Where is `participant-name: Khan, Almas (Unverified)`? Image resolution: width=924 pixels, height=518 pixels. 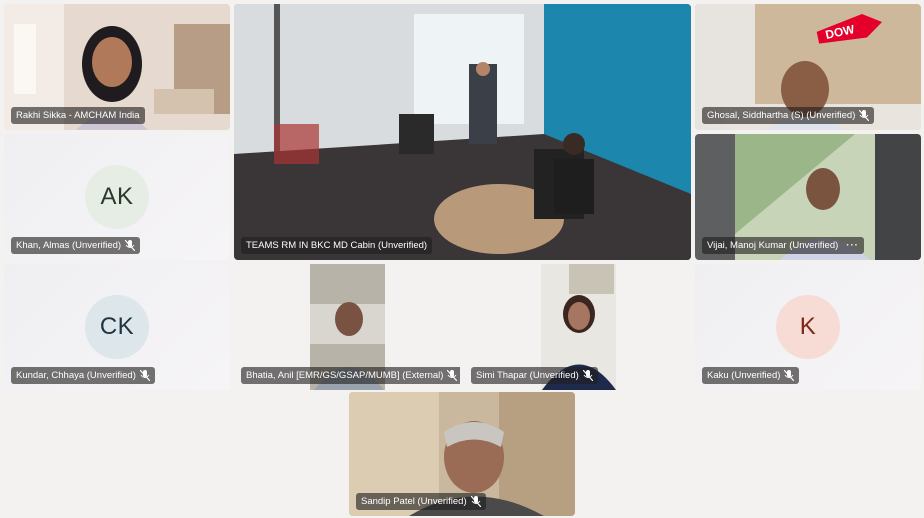
participant-name: Khan, Almas (Unverified) is located at coordinates (69, 245).